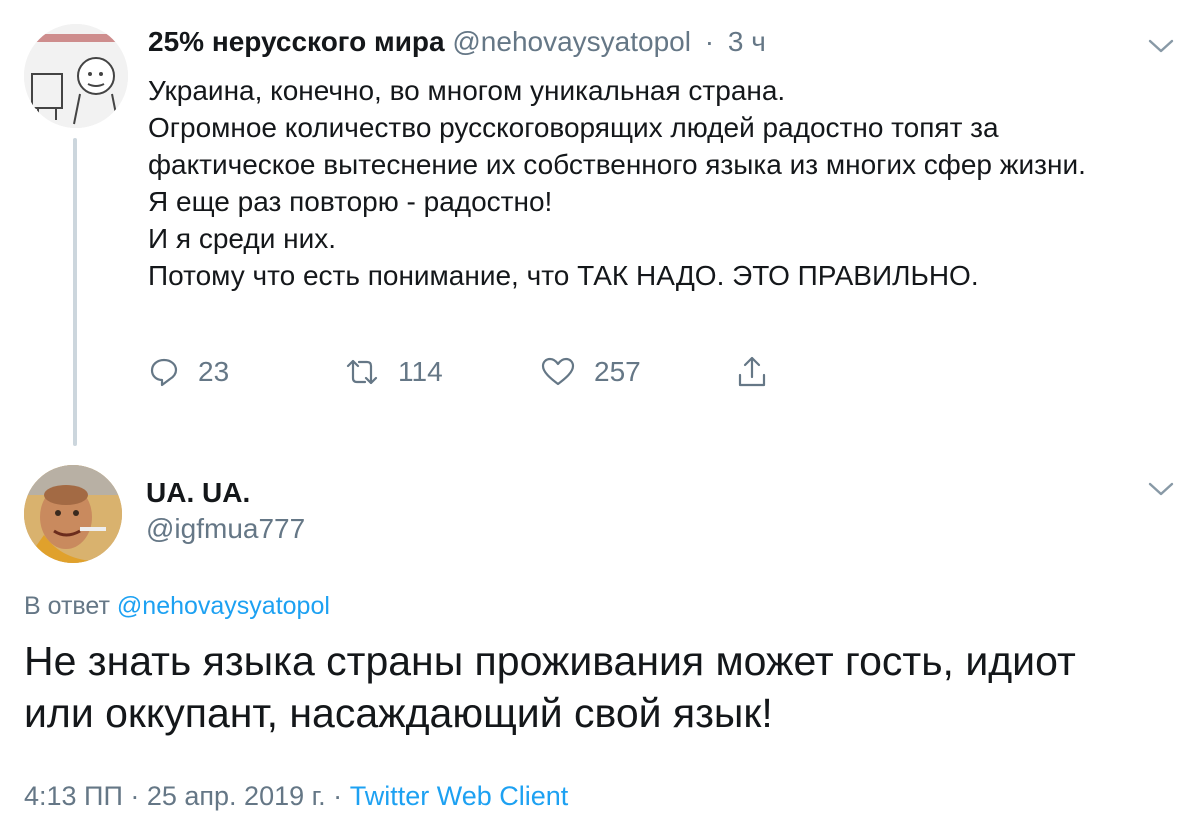 The image size is (1200, 831). What do you see at coordinates (164, 372) in the screenshot?
I see `reply-icon` at bounding box center [164, 372].